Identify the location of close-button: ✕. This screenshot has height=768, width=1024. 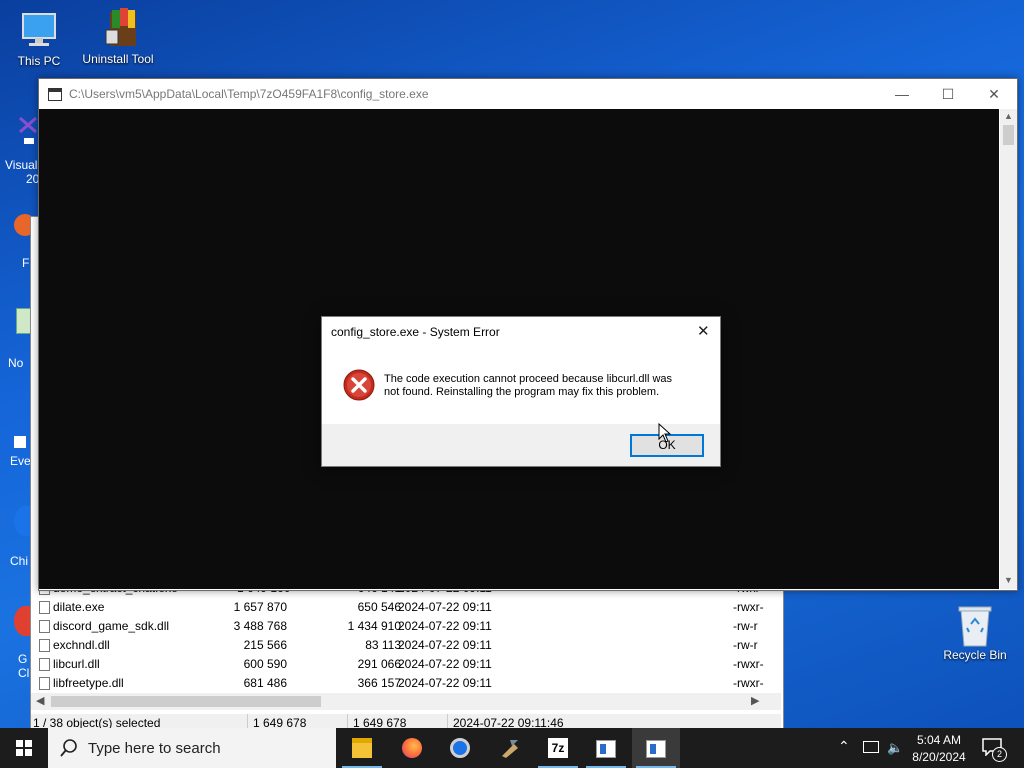
(994, 94).